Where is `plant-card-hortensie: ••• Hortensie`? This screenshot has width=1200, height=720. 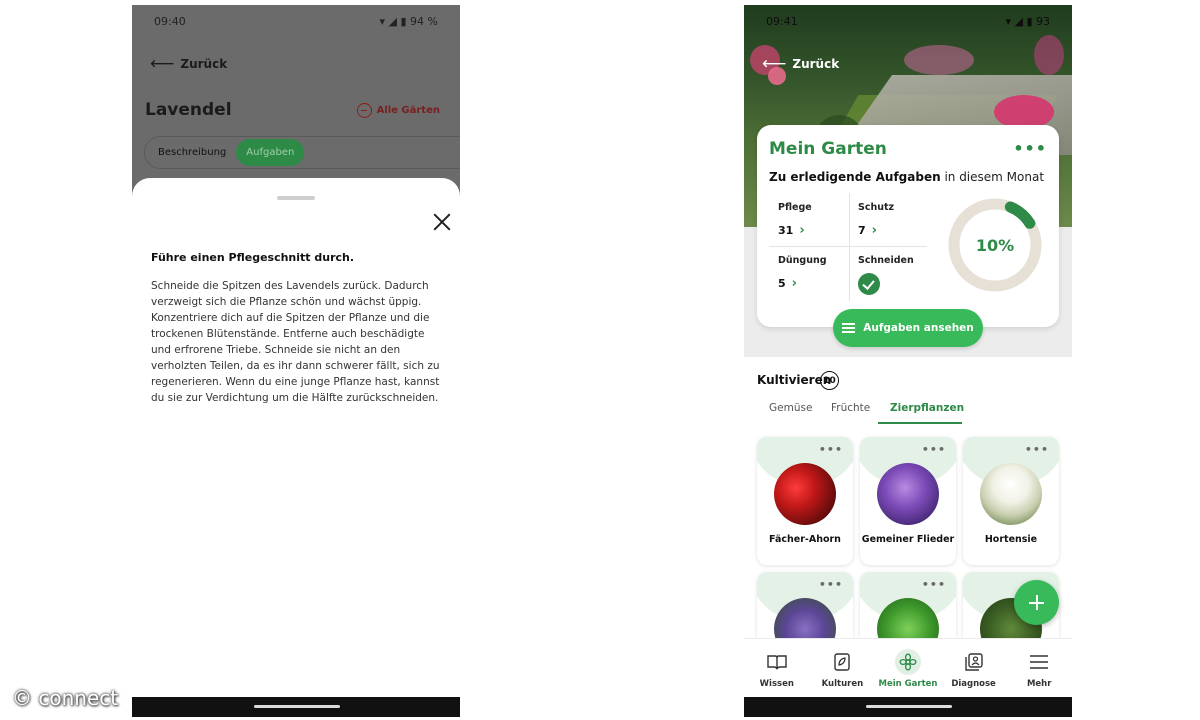 plant-card-hortensie: ••• Hortensie is located at coordinates (1011, 501).